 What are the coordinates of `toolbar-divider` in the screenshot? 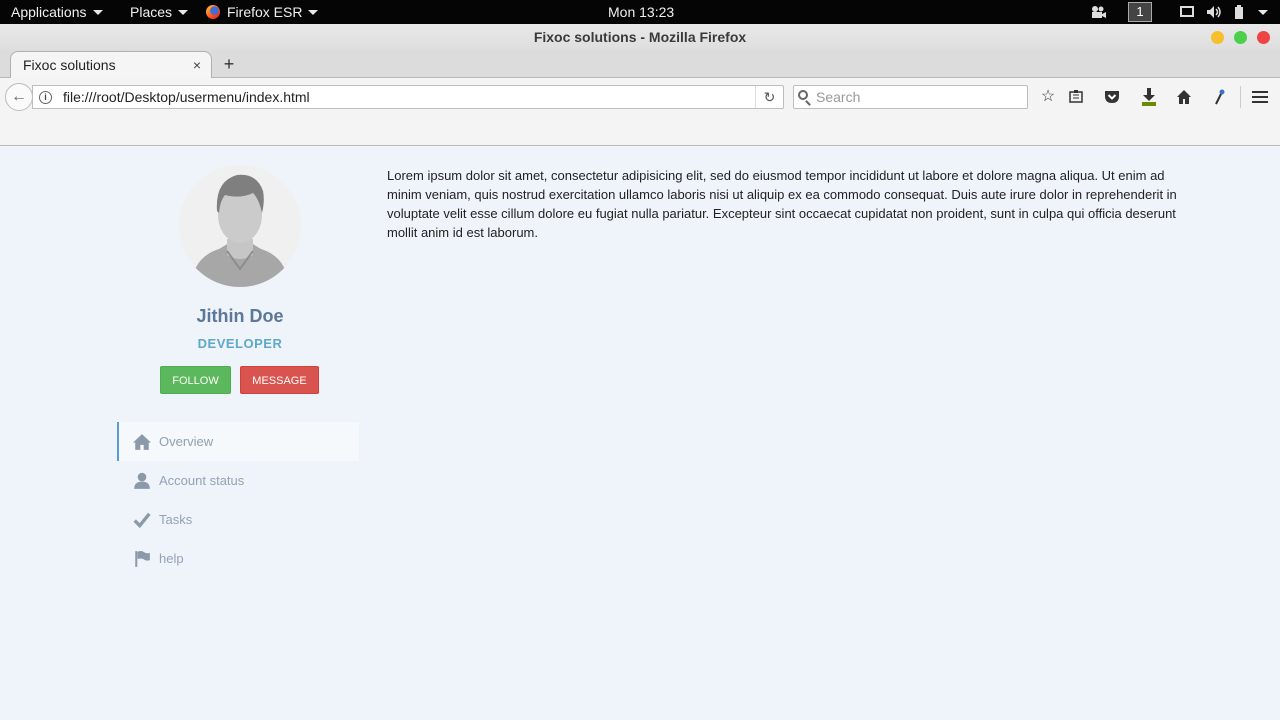 It's located at (1240, 97).